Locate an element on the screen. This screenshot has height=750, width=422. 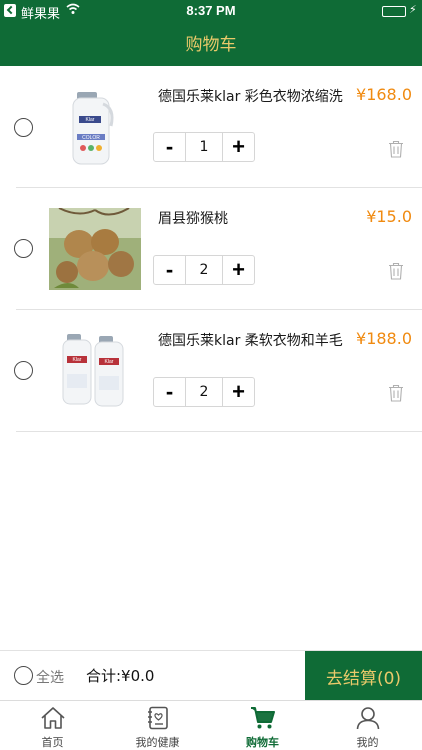
tab-label: 我的健康 is located at coordinates (157, 742).